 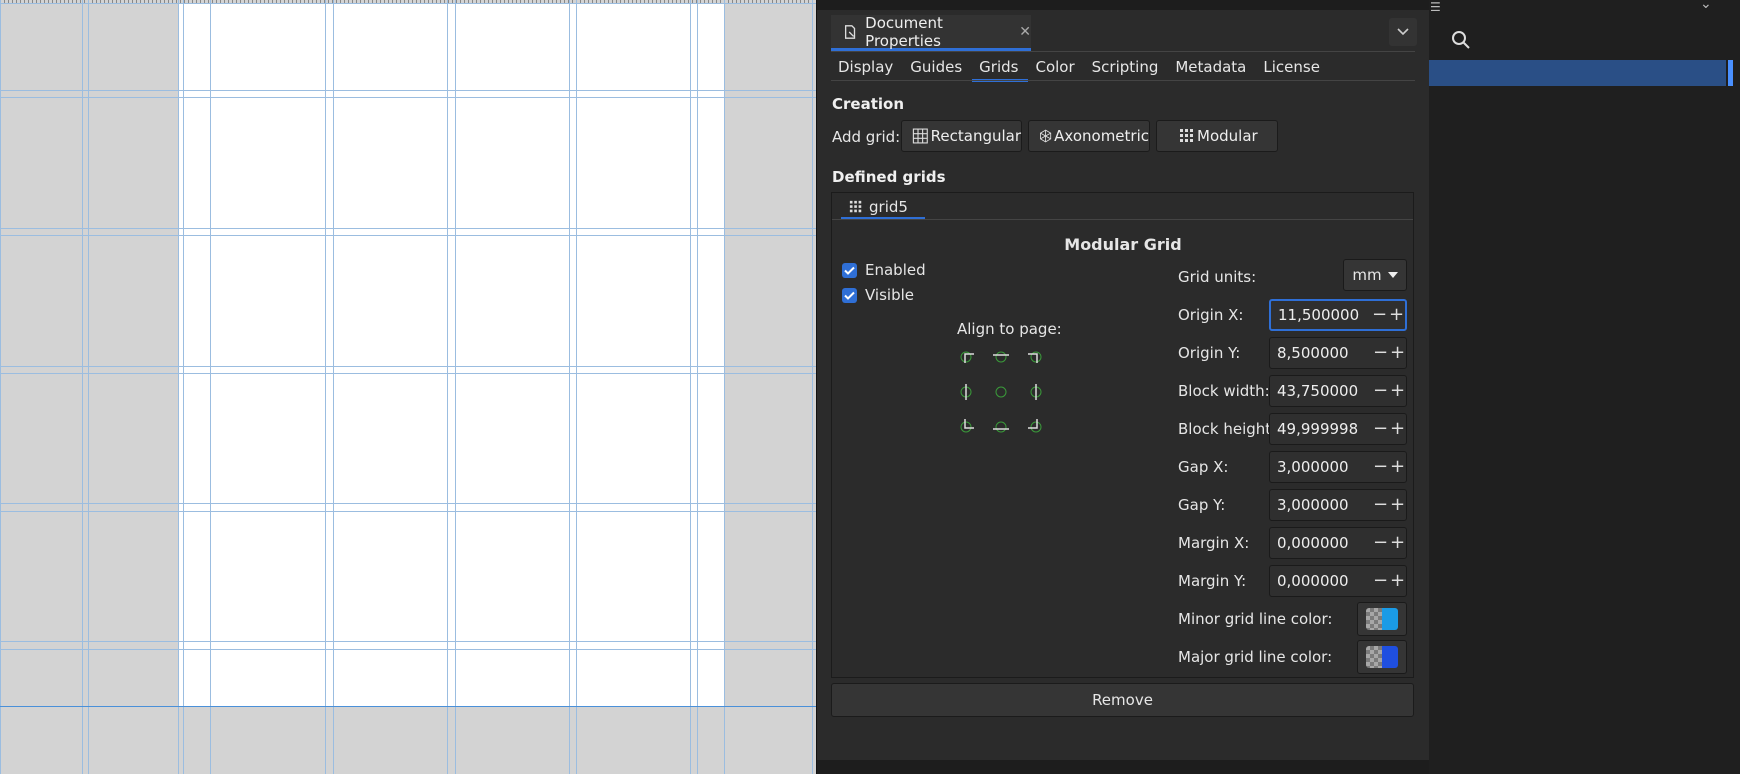 What do you see at coordinates (1392, 275) in the screenshot?
I see `caret-down-icon` at bounding box center [1392, 275].